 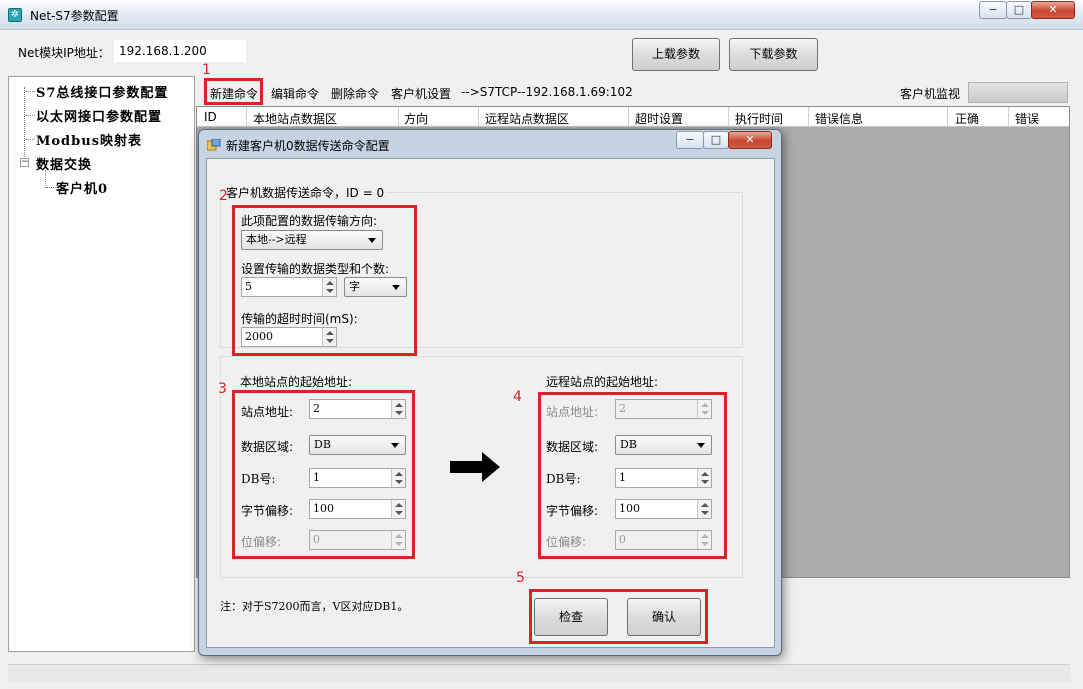 What do you see at coordinates (750, 140) in the screenshot?
I see `dialog-close-button: ✕` at bounding box center [750, 140].